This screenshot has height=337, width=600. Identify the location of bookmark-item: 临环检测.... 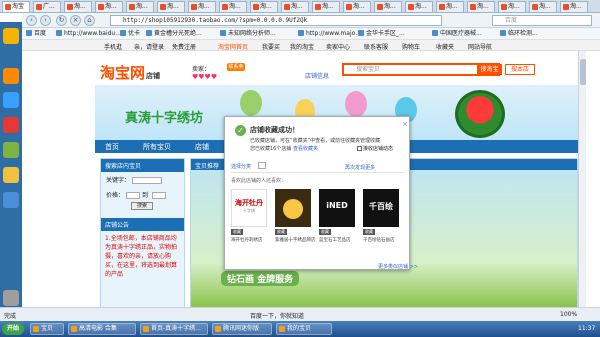
(519, 34).